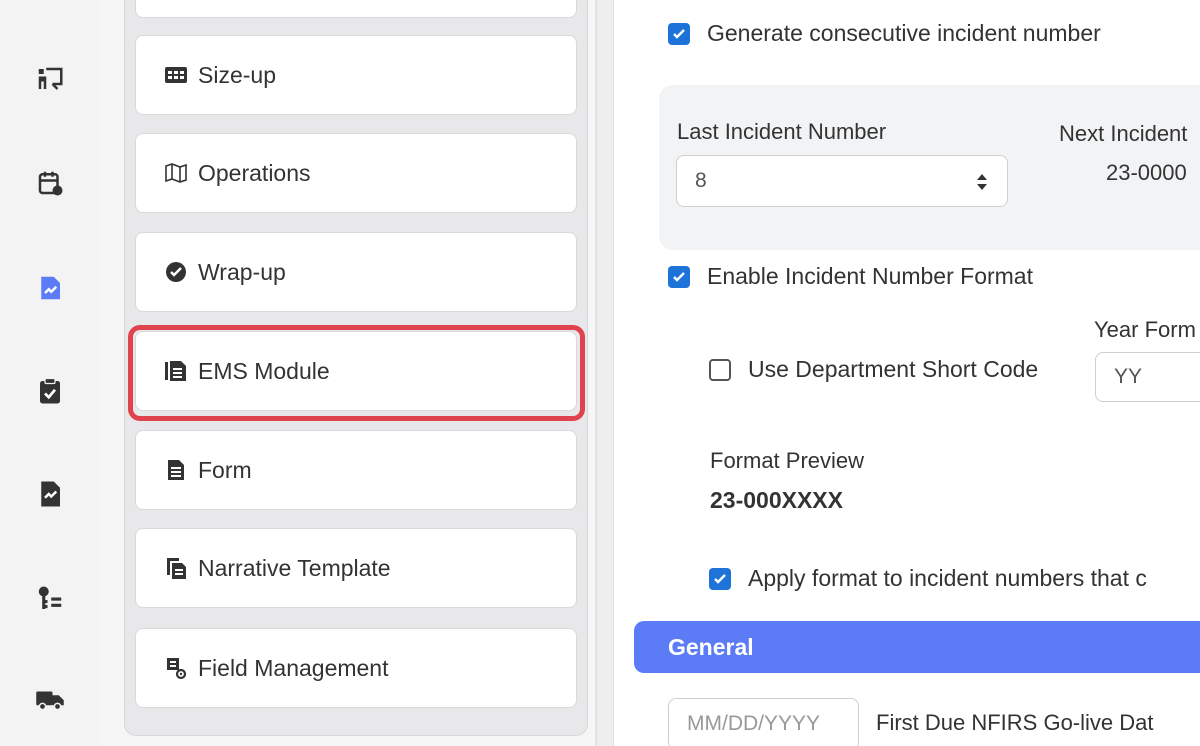 This screenshot has width=1200, height=746. Describe the element at coordinates (356, 371) in the screenshot. I see `nav-item-ems-module: EMS Module` at that location.